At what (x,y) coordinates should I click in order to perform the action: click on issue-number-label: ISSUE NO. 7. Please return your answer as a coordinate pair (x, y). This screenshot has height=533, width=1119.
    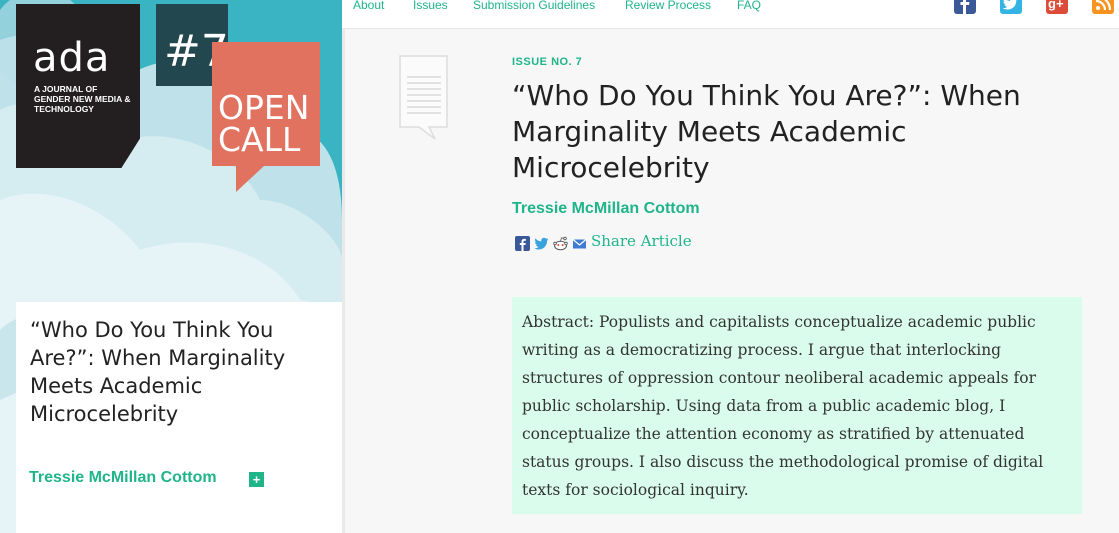
    Looking at the image, I should click on (547, 62).